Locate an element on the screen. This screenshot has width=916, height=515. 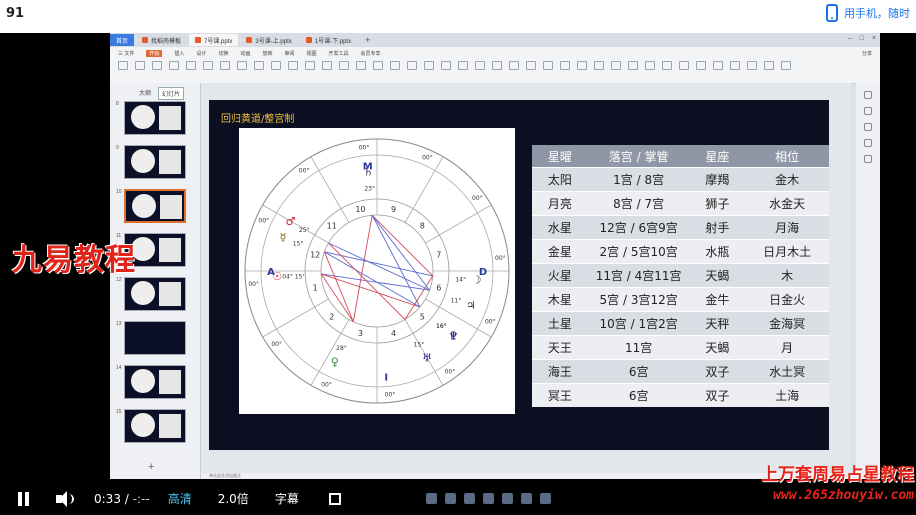
ribbon-menu-item: 设计 is located at coordinates (201, 53).